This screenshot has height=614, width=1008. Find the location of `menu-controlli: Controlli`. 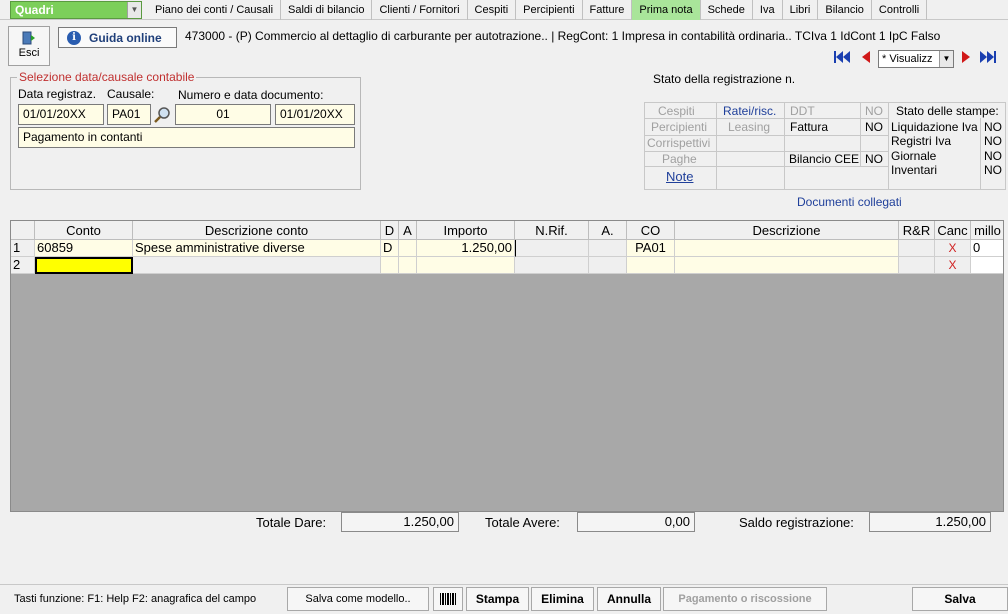

menu-controlli: Controlli is located at coordinates (900, 10).